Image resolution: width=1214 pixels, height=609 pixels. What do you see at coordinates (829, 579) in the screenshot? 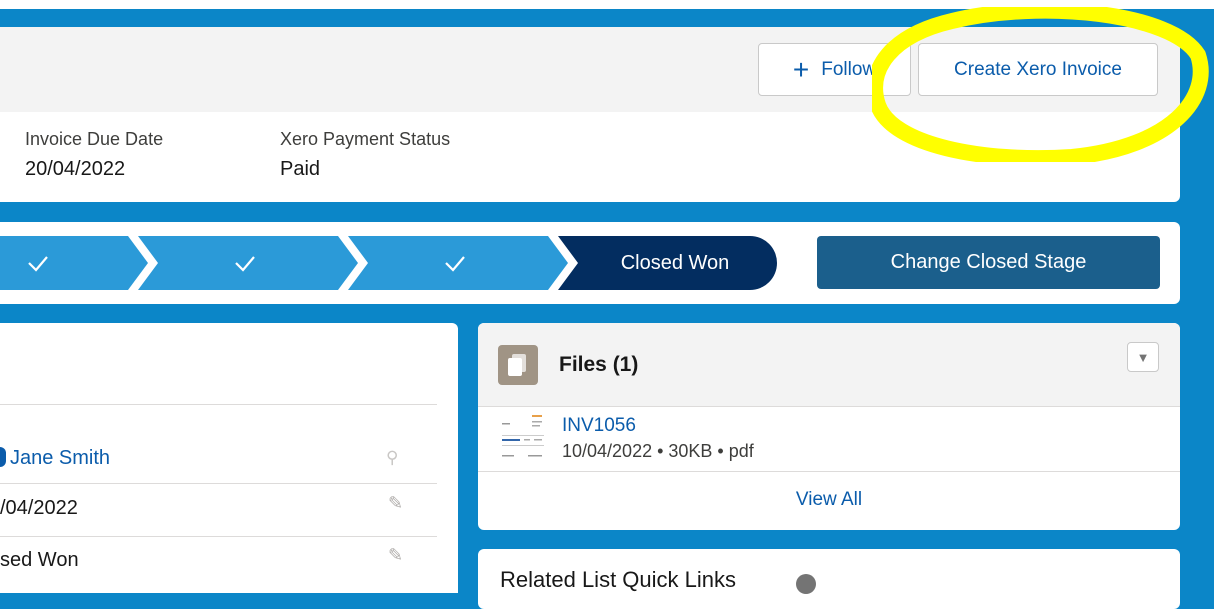
I see `related-list-quick-links: Related List Quick Links` at bounding box center [829, 579].